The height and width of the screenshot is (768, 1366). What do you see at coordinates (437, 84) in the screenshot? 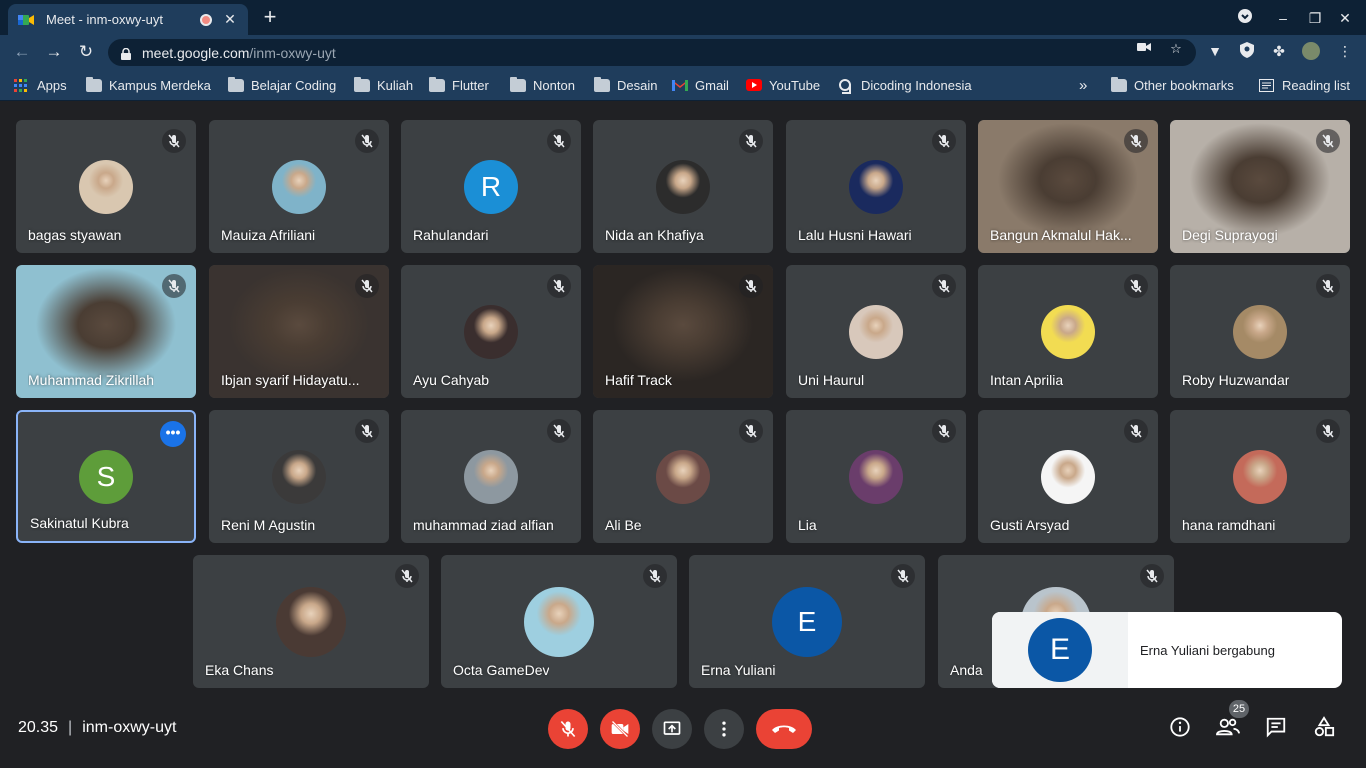
I see `folder-icon` at bounding box center [437, 84].